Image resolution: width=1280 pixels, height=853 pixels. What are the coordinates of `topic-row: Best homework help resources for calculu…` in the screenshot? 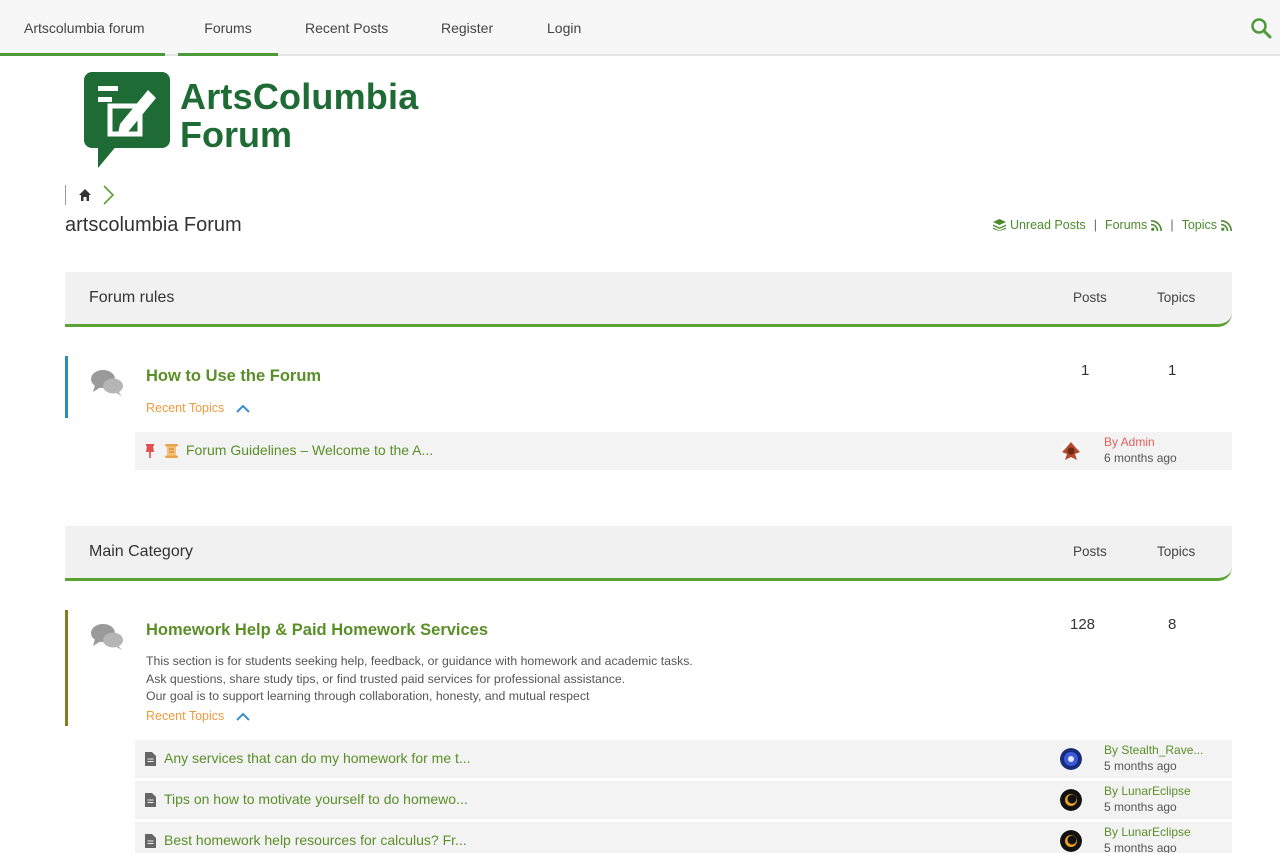 It's located at (683, 837).